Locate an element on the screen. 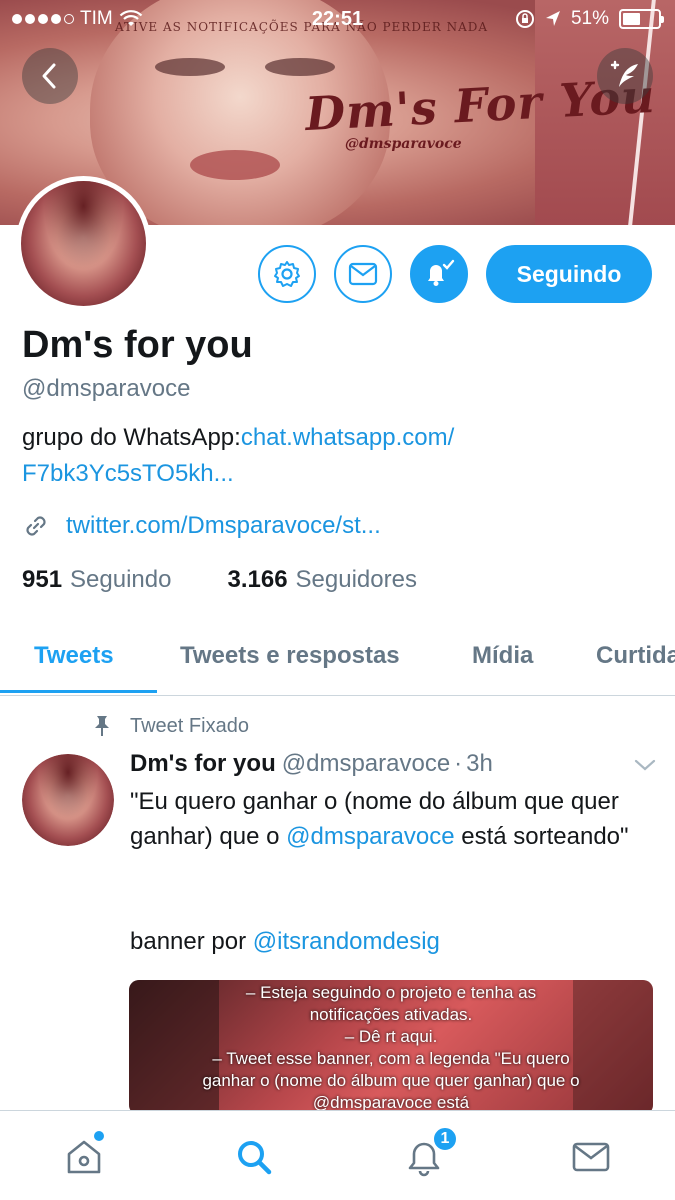 The height and width of the screenshot is (1200, 675). avatar-image is located at coordinates (83, 243).